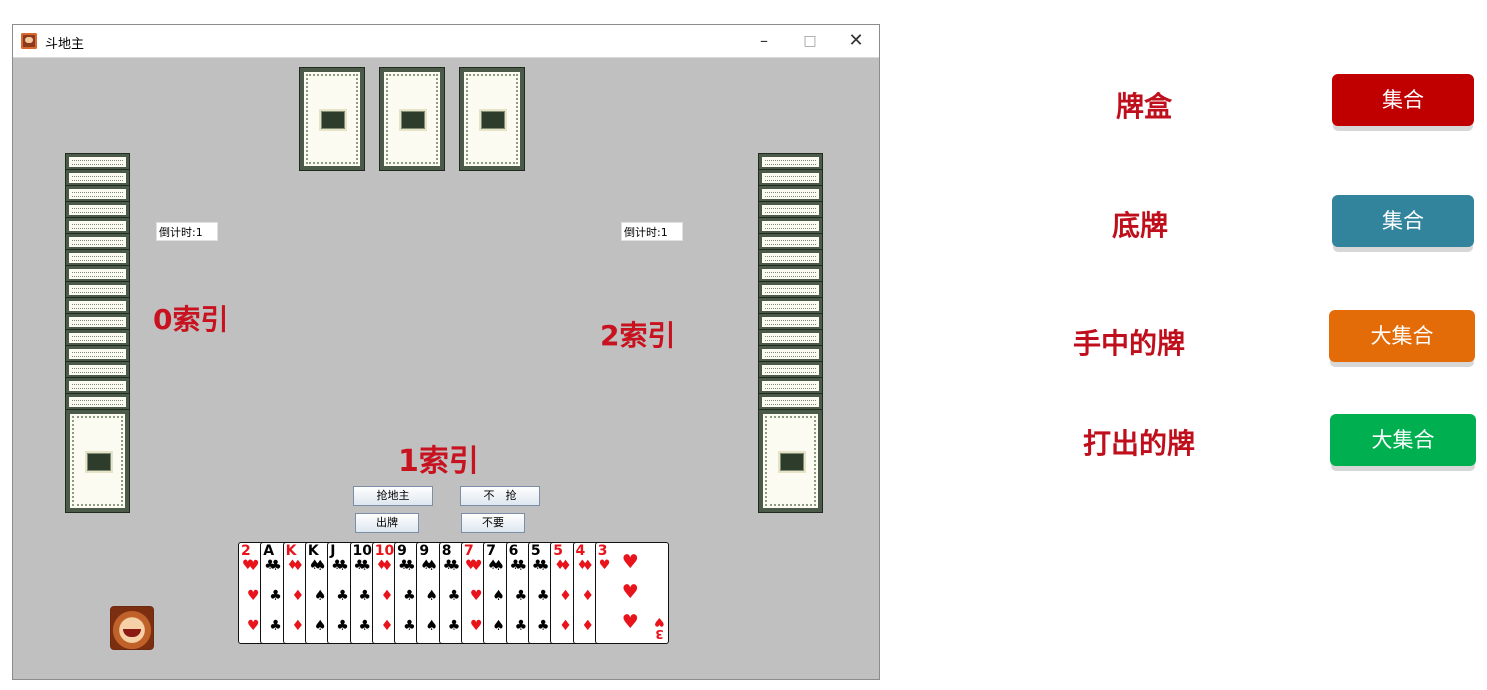  What do you see at coordinates (1140, 225) in the screenshot?
I see `legend-label-bottom-cards: 底牌` at bounding box center [1140, 225].